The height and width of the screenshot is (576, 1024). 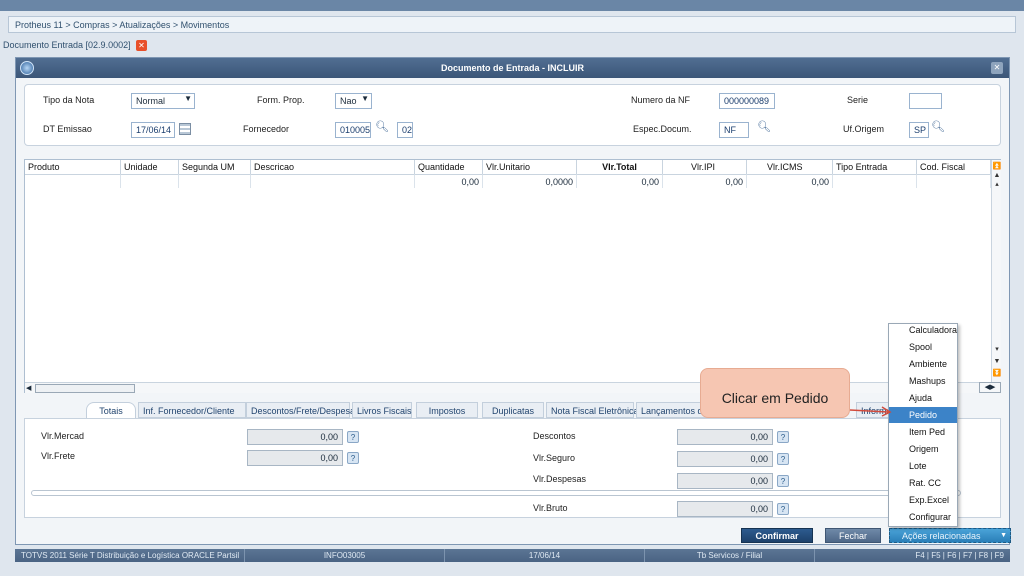 What do you see at coordinates (150, 167) in the screenshot?
I see `grid-header: Unidade` at bounding box center [150, 167].